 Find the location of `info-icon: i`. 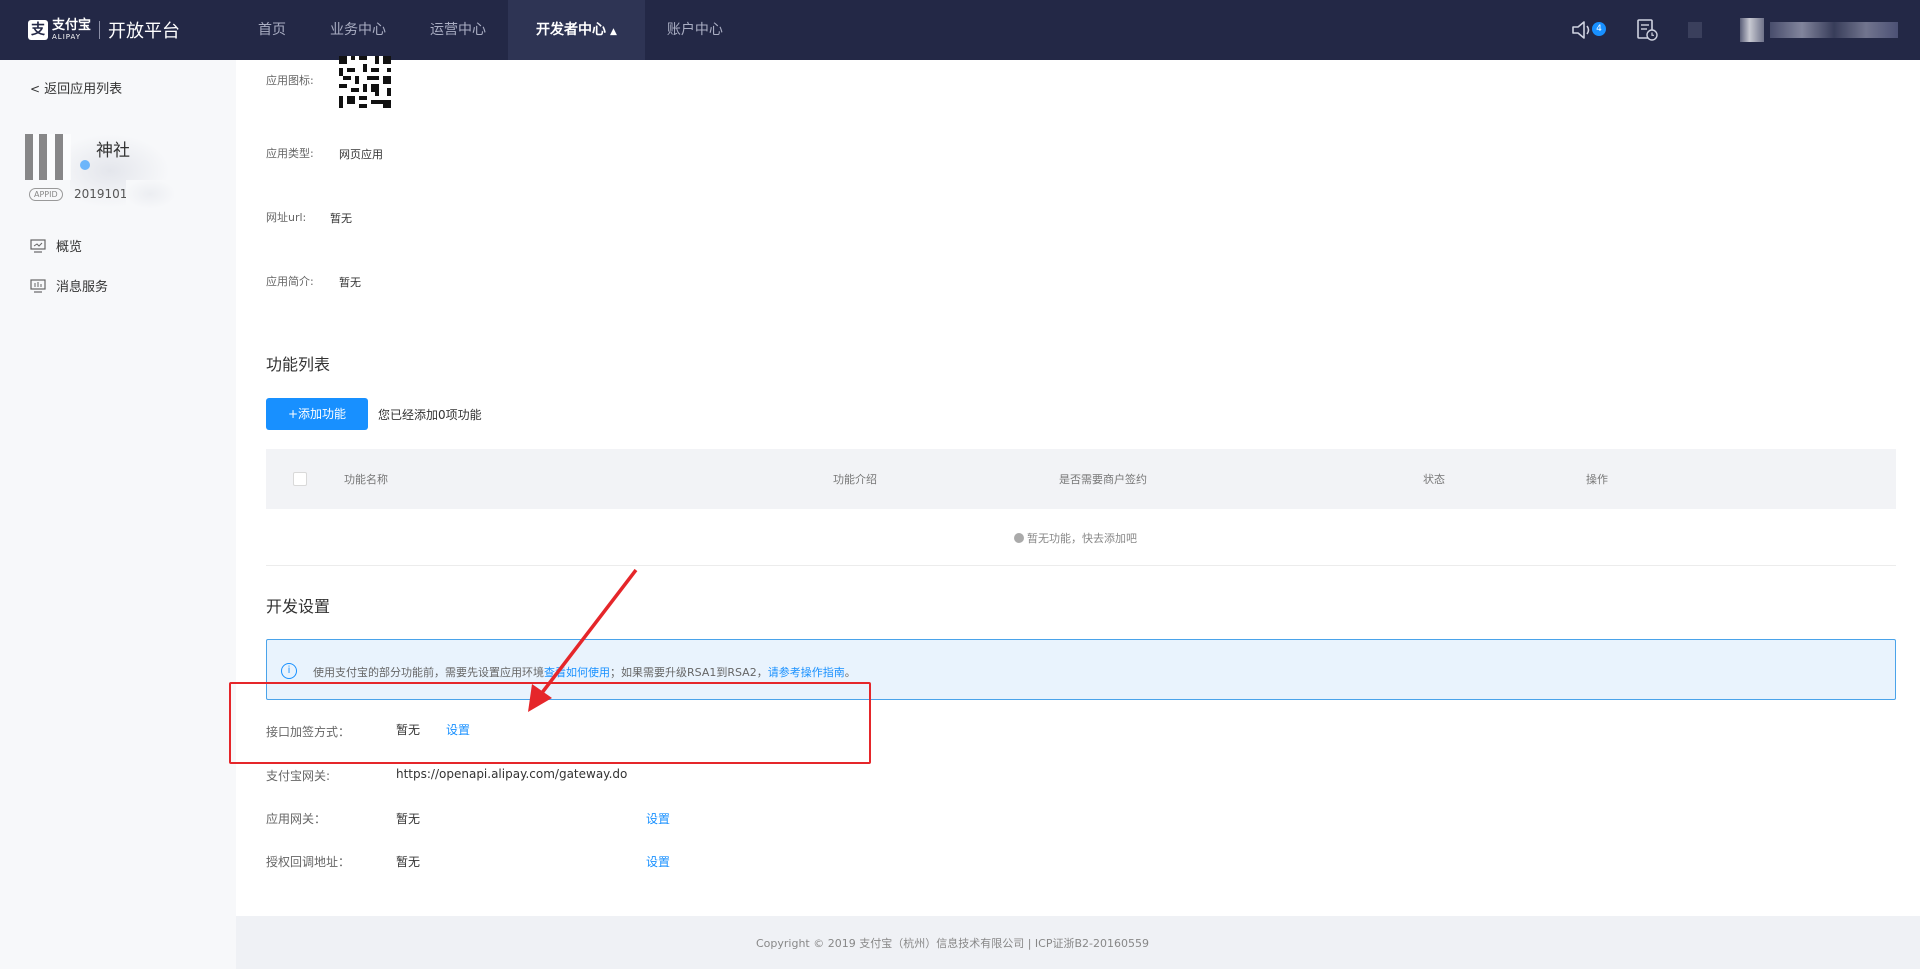

info-icon: i is located at coordinates (289, 671).